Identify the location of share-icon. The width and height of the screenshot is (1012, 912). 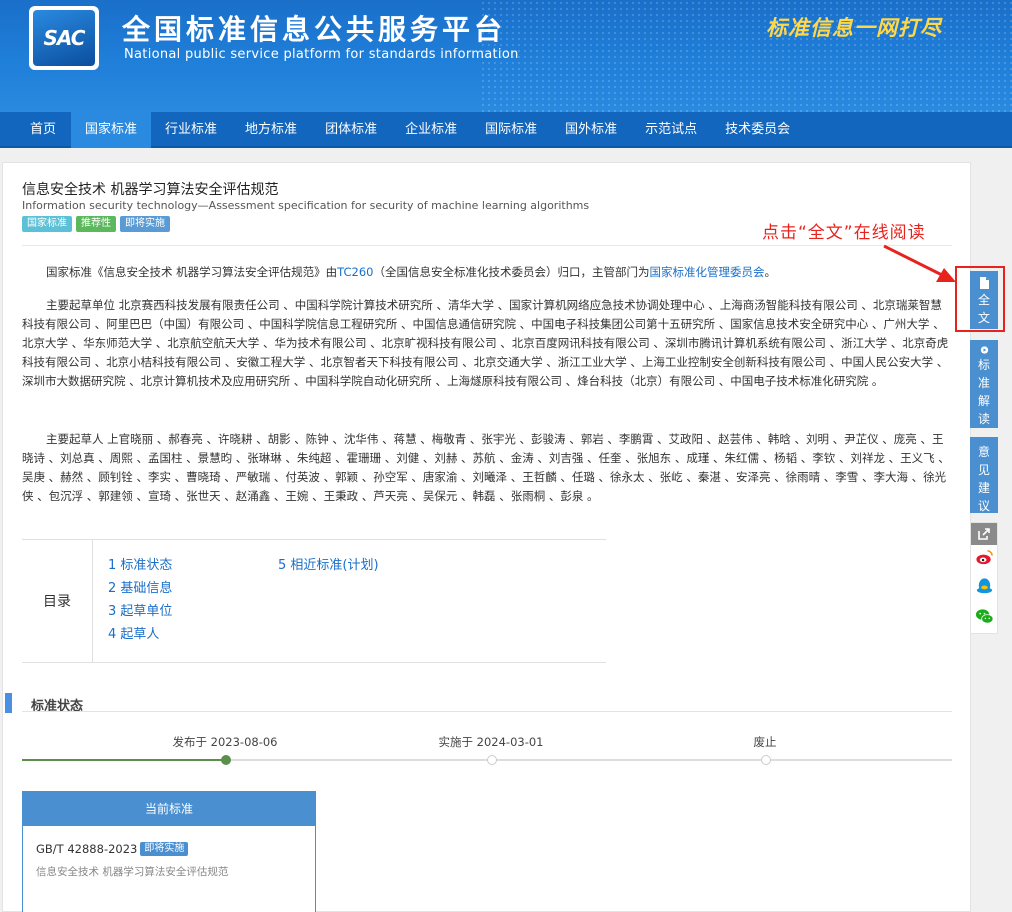
(984, 534).